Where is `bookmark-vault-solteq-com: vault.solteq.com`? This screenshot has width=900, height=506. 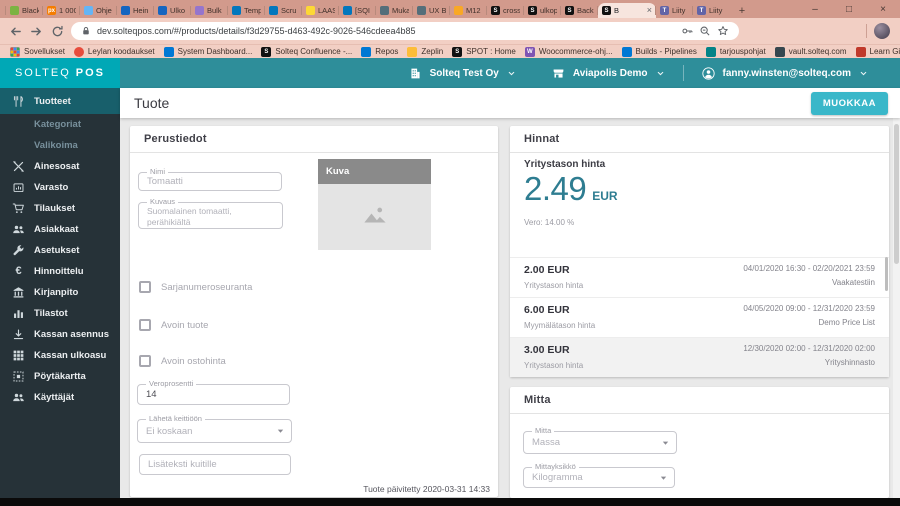 bookmark-vault-solteq-com: vault.solteq.com is located at coordinates (810, 51).